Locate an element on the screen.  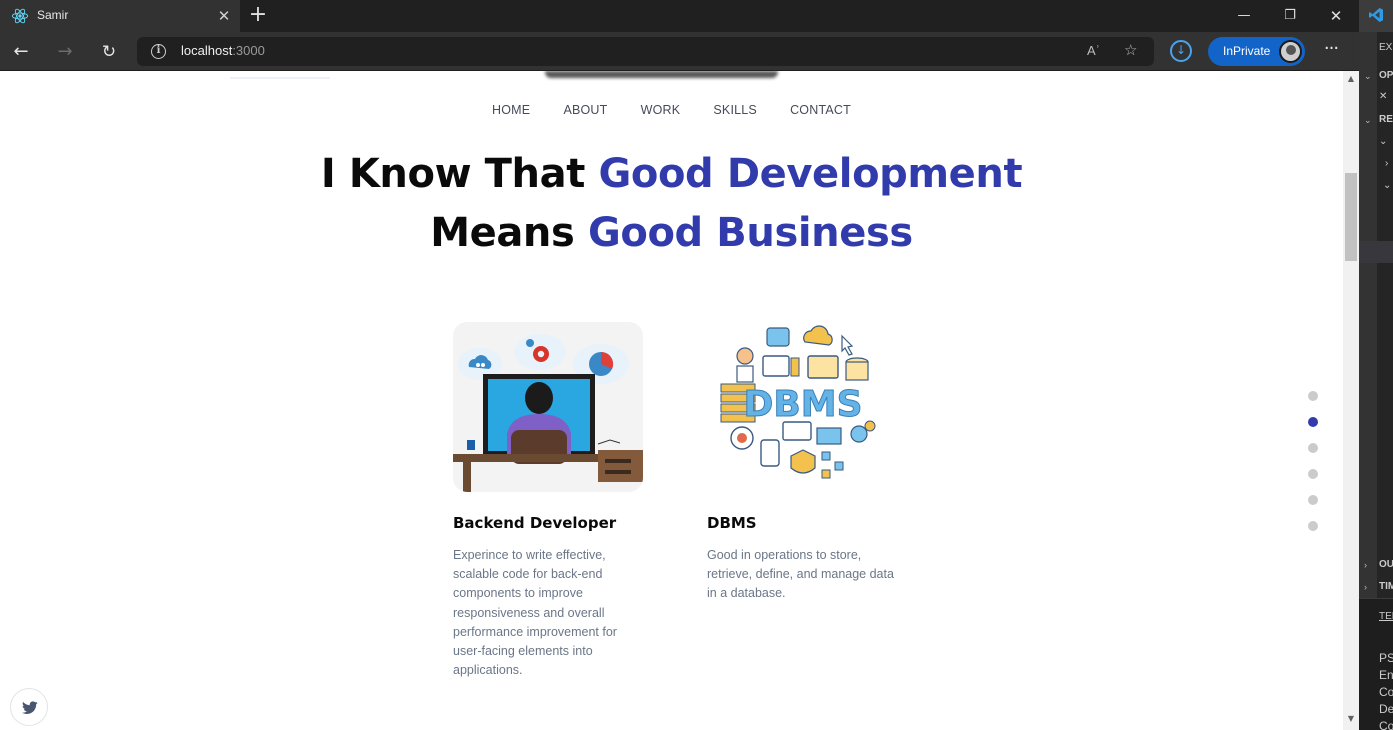
vscode-project-folder: REACT is located at coordinates (1386, 119).